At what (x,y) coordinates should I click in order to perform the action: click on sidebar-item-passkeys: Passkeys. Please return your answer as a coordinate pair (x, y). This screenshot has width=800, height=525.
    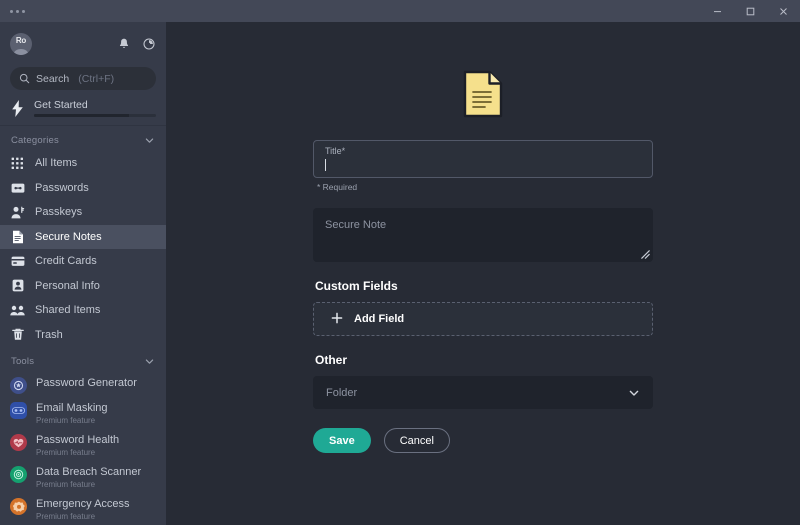
    Looking at the image, I should click on (83, 212).